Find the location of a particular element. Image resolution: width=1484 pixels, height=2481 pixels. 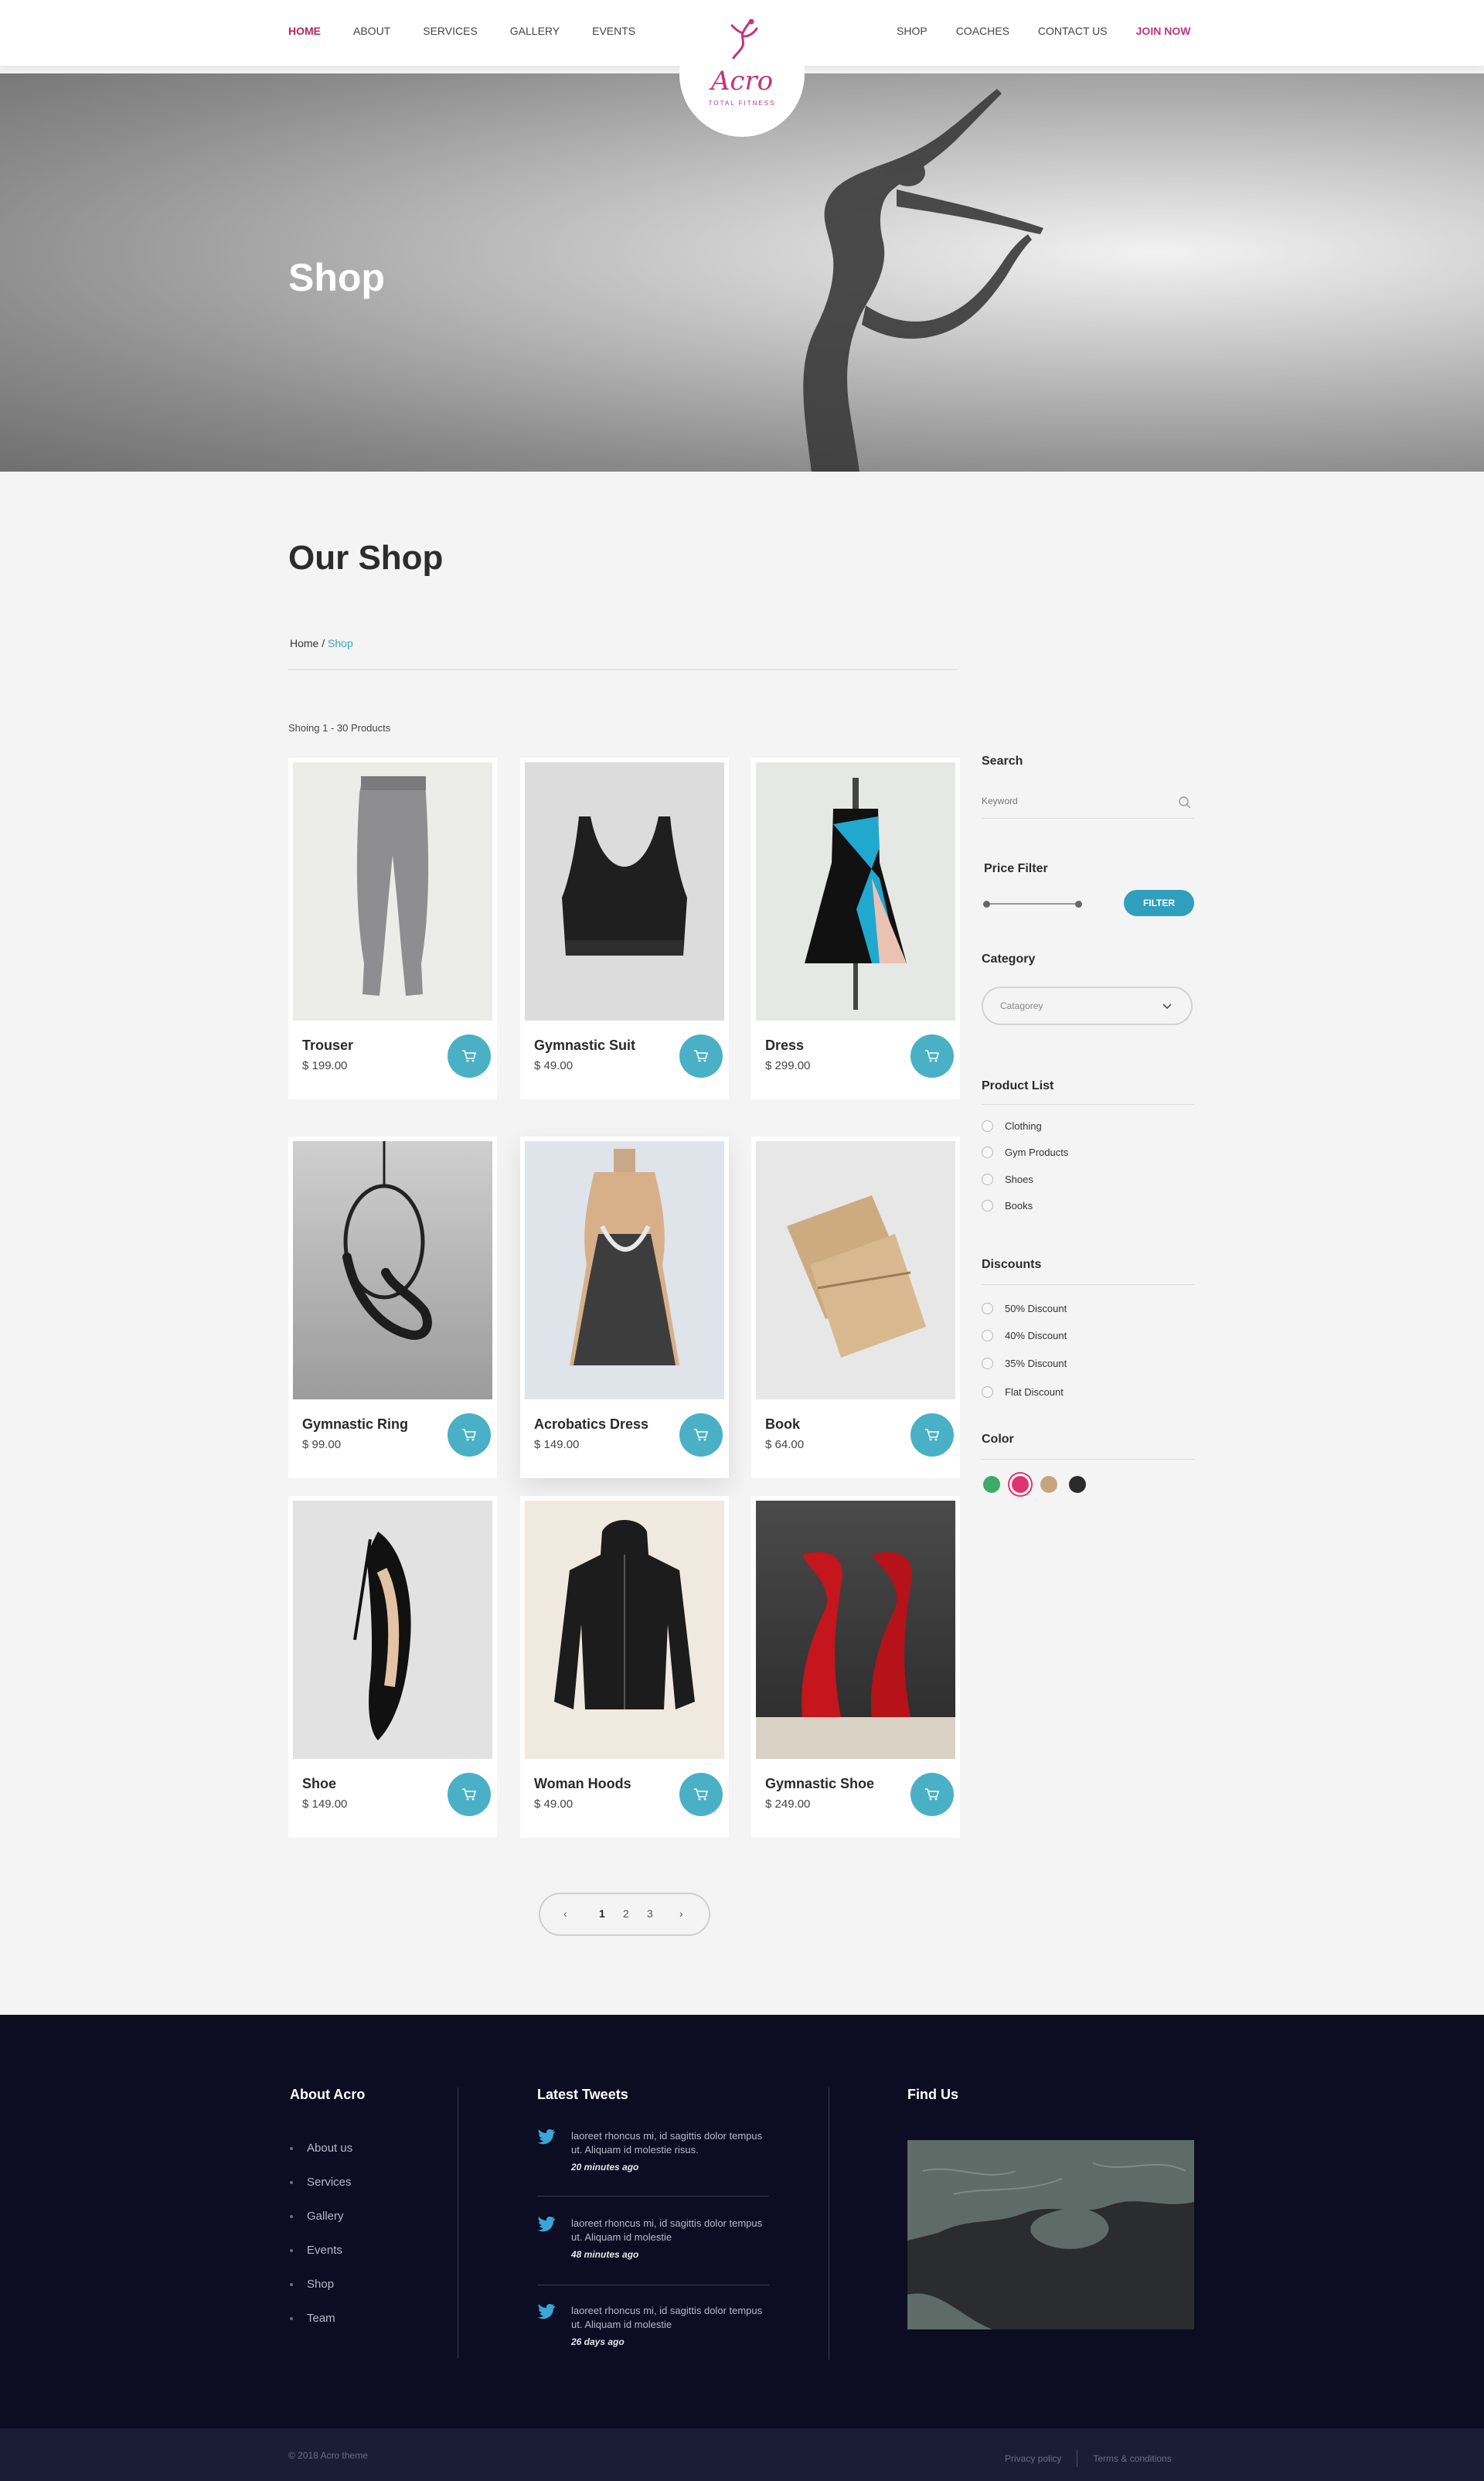

leotard-image is located at coordinates (624, 1270).